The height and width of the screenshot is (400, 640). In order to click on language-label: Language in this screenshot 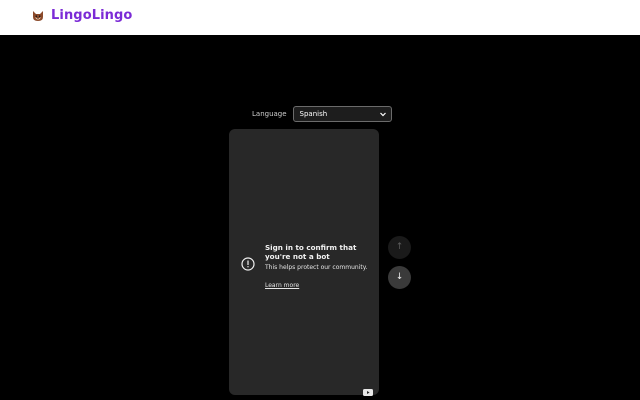, I will do `click(269, 114)`.